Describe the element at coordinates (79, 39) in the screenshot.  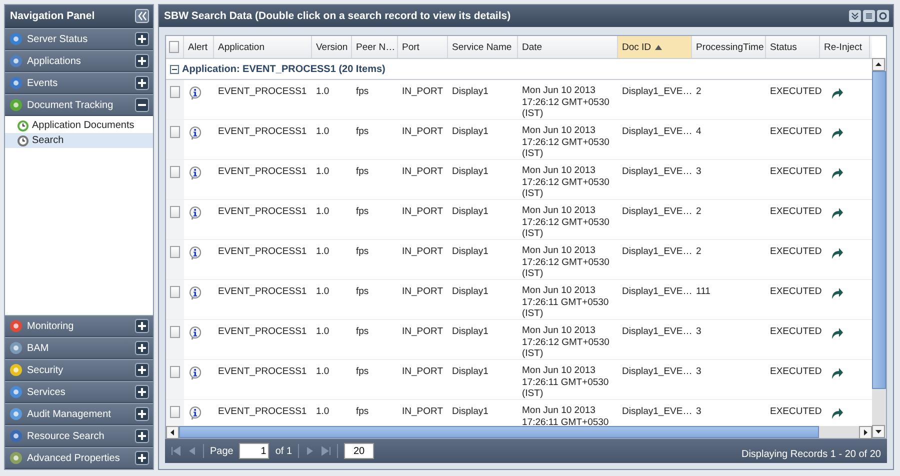
I see `nav-section-header: Server Status` at that location.